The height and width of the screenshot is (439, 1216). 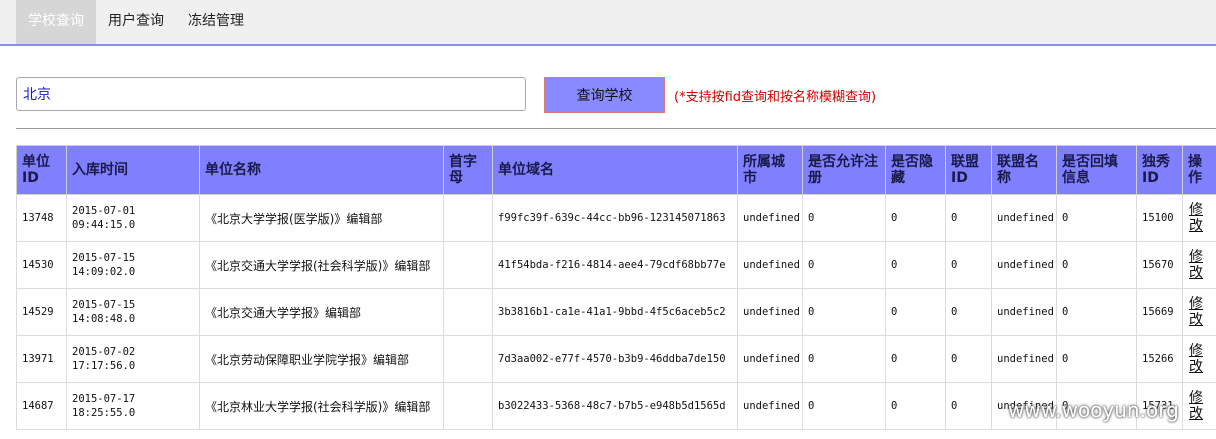 What do you see at coordinates (616, 128) in the screenshot?
I see `divider` at bounding box center [616, 128].